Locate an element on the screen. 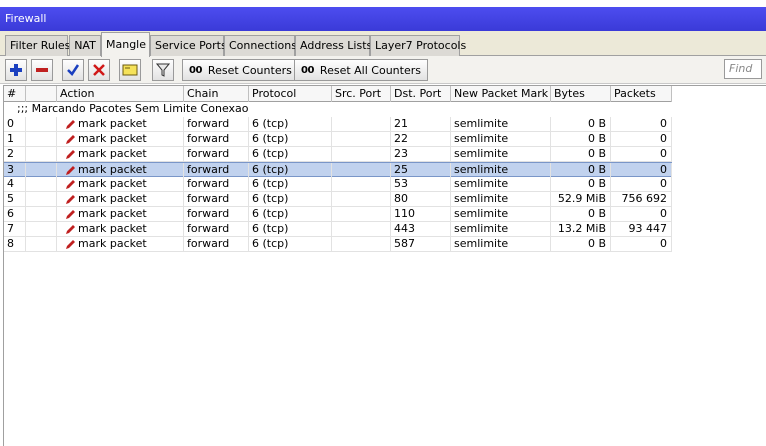  reset-all-counters-button: 00 Reset All Counters is located at coordinates (361, 70).